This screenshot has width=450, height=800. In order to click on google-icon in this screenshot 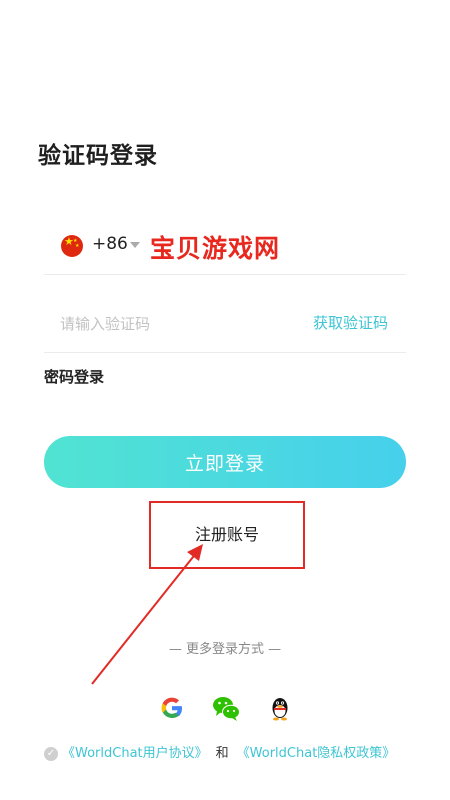, I will do `click(172, 708)`.